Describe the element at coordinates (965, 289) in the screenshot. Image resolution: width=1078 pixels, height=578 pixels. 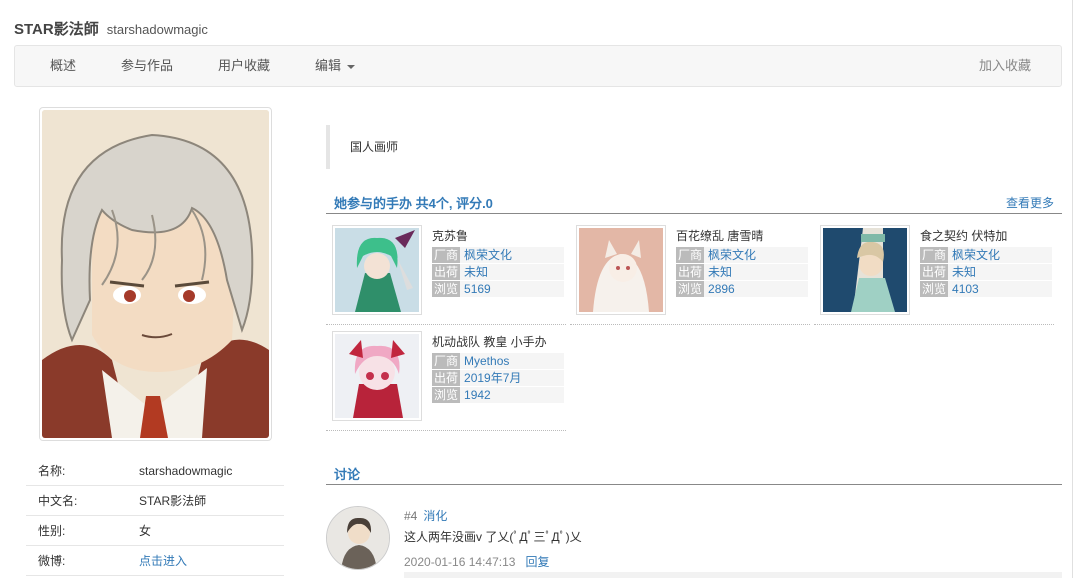
I see `figure-views: 4103` at that location.